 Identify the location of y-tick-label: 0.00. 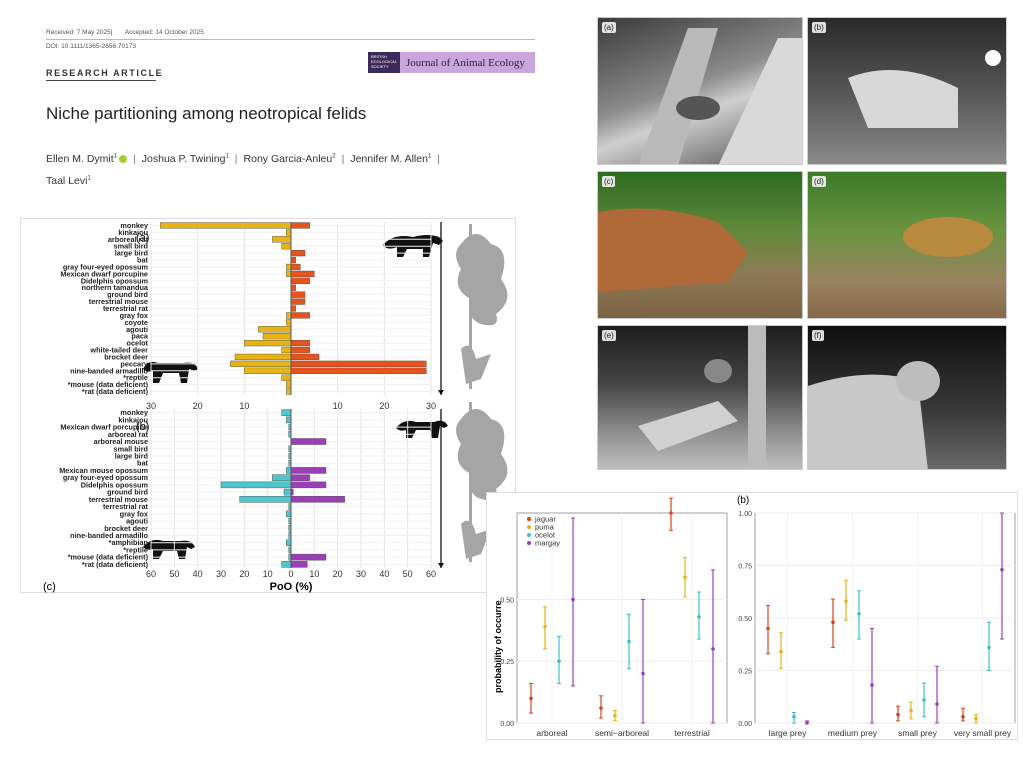
(745, 724).